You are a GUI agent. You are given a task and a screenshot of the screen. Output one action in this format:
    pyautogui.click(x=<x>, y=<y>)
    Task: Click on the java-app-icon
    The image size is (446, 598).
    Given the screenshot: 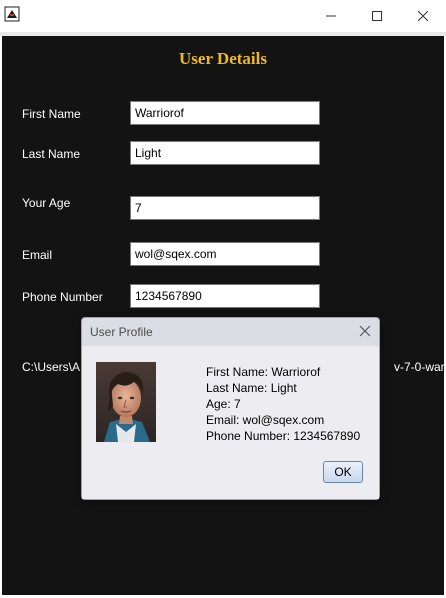 What is the action you would take?
    pyautogui.click(x=12, y=14)
    